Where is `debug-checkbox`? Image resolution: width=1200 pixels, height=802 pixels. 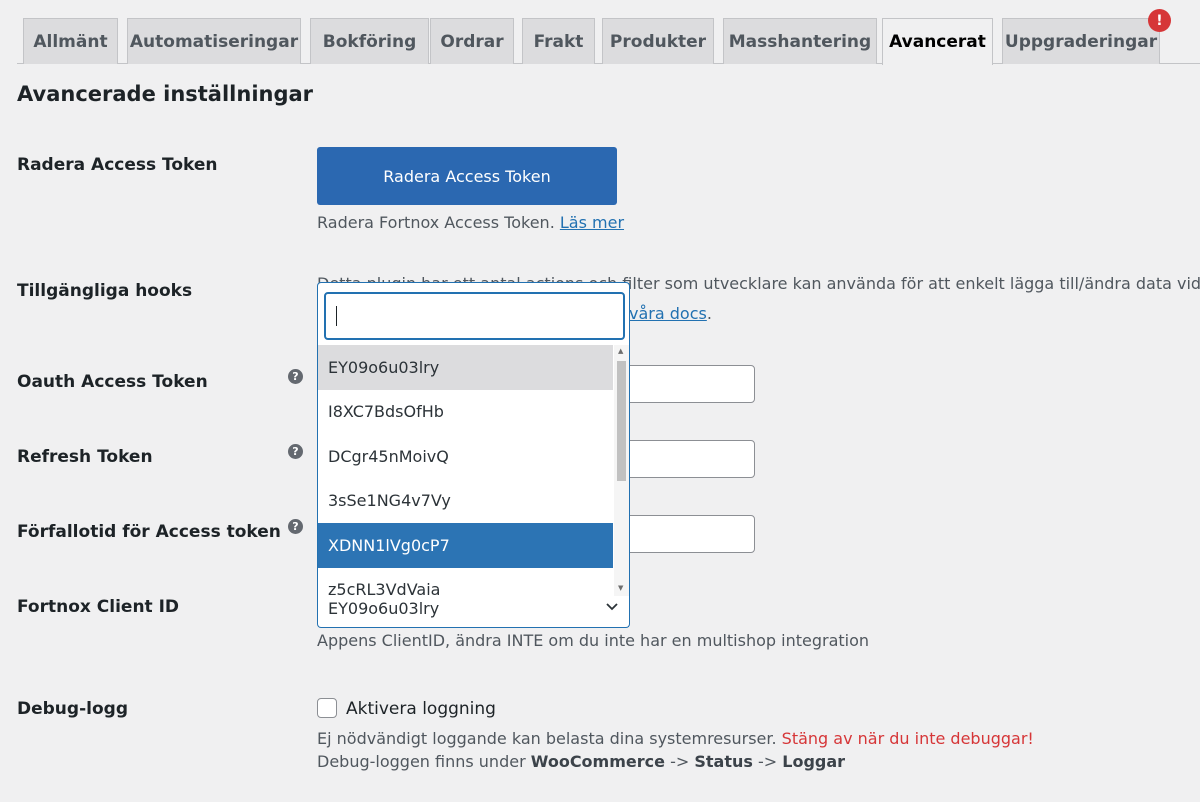 debug-checkbox is located at coordinates (327, 708).